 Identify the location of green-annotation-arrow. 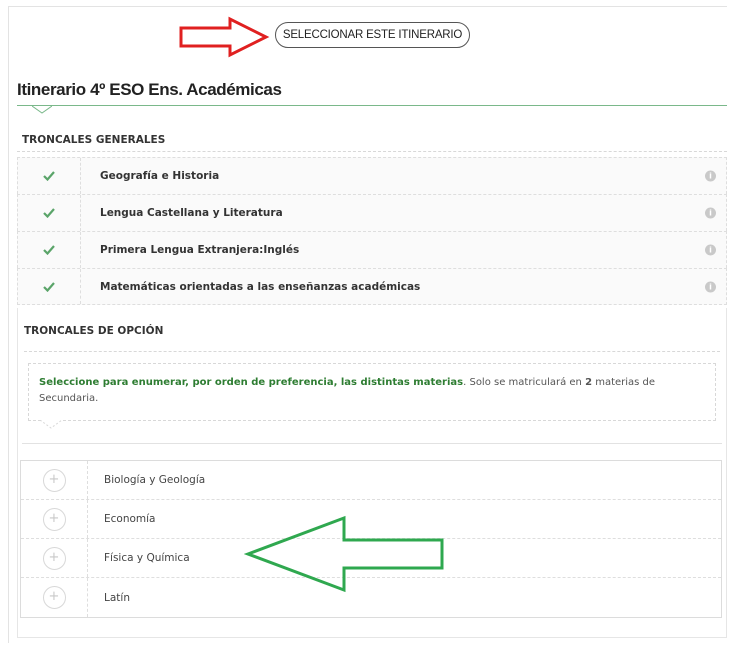
(344, 554).